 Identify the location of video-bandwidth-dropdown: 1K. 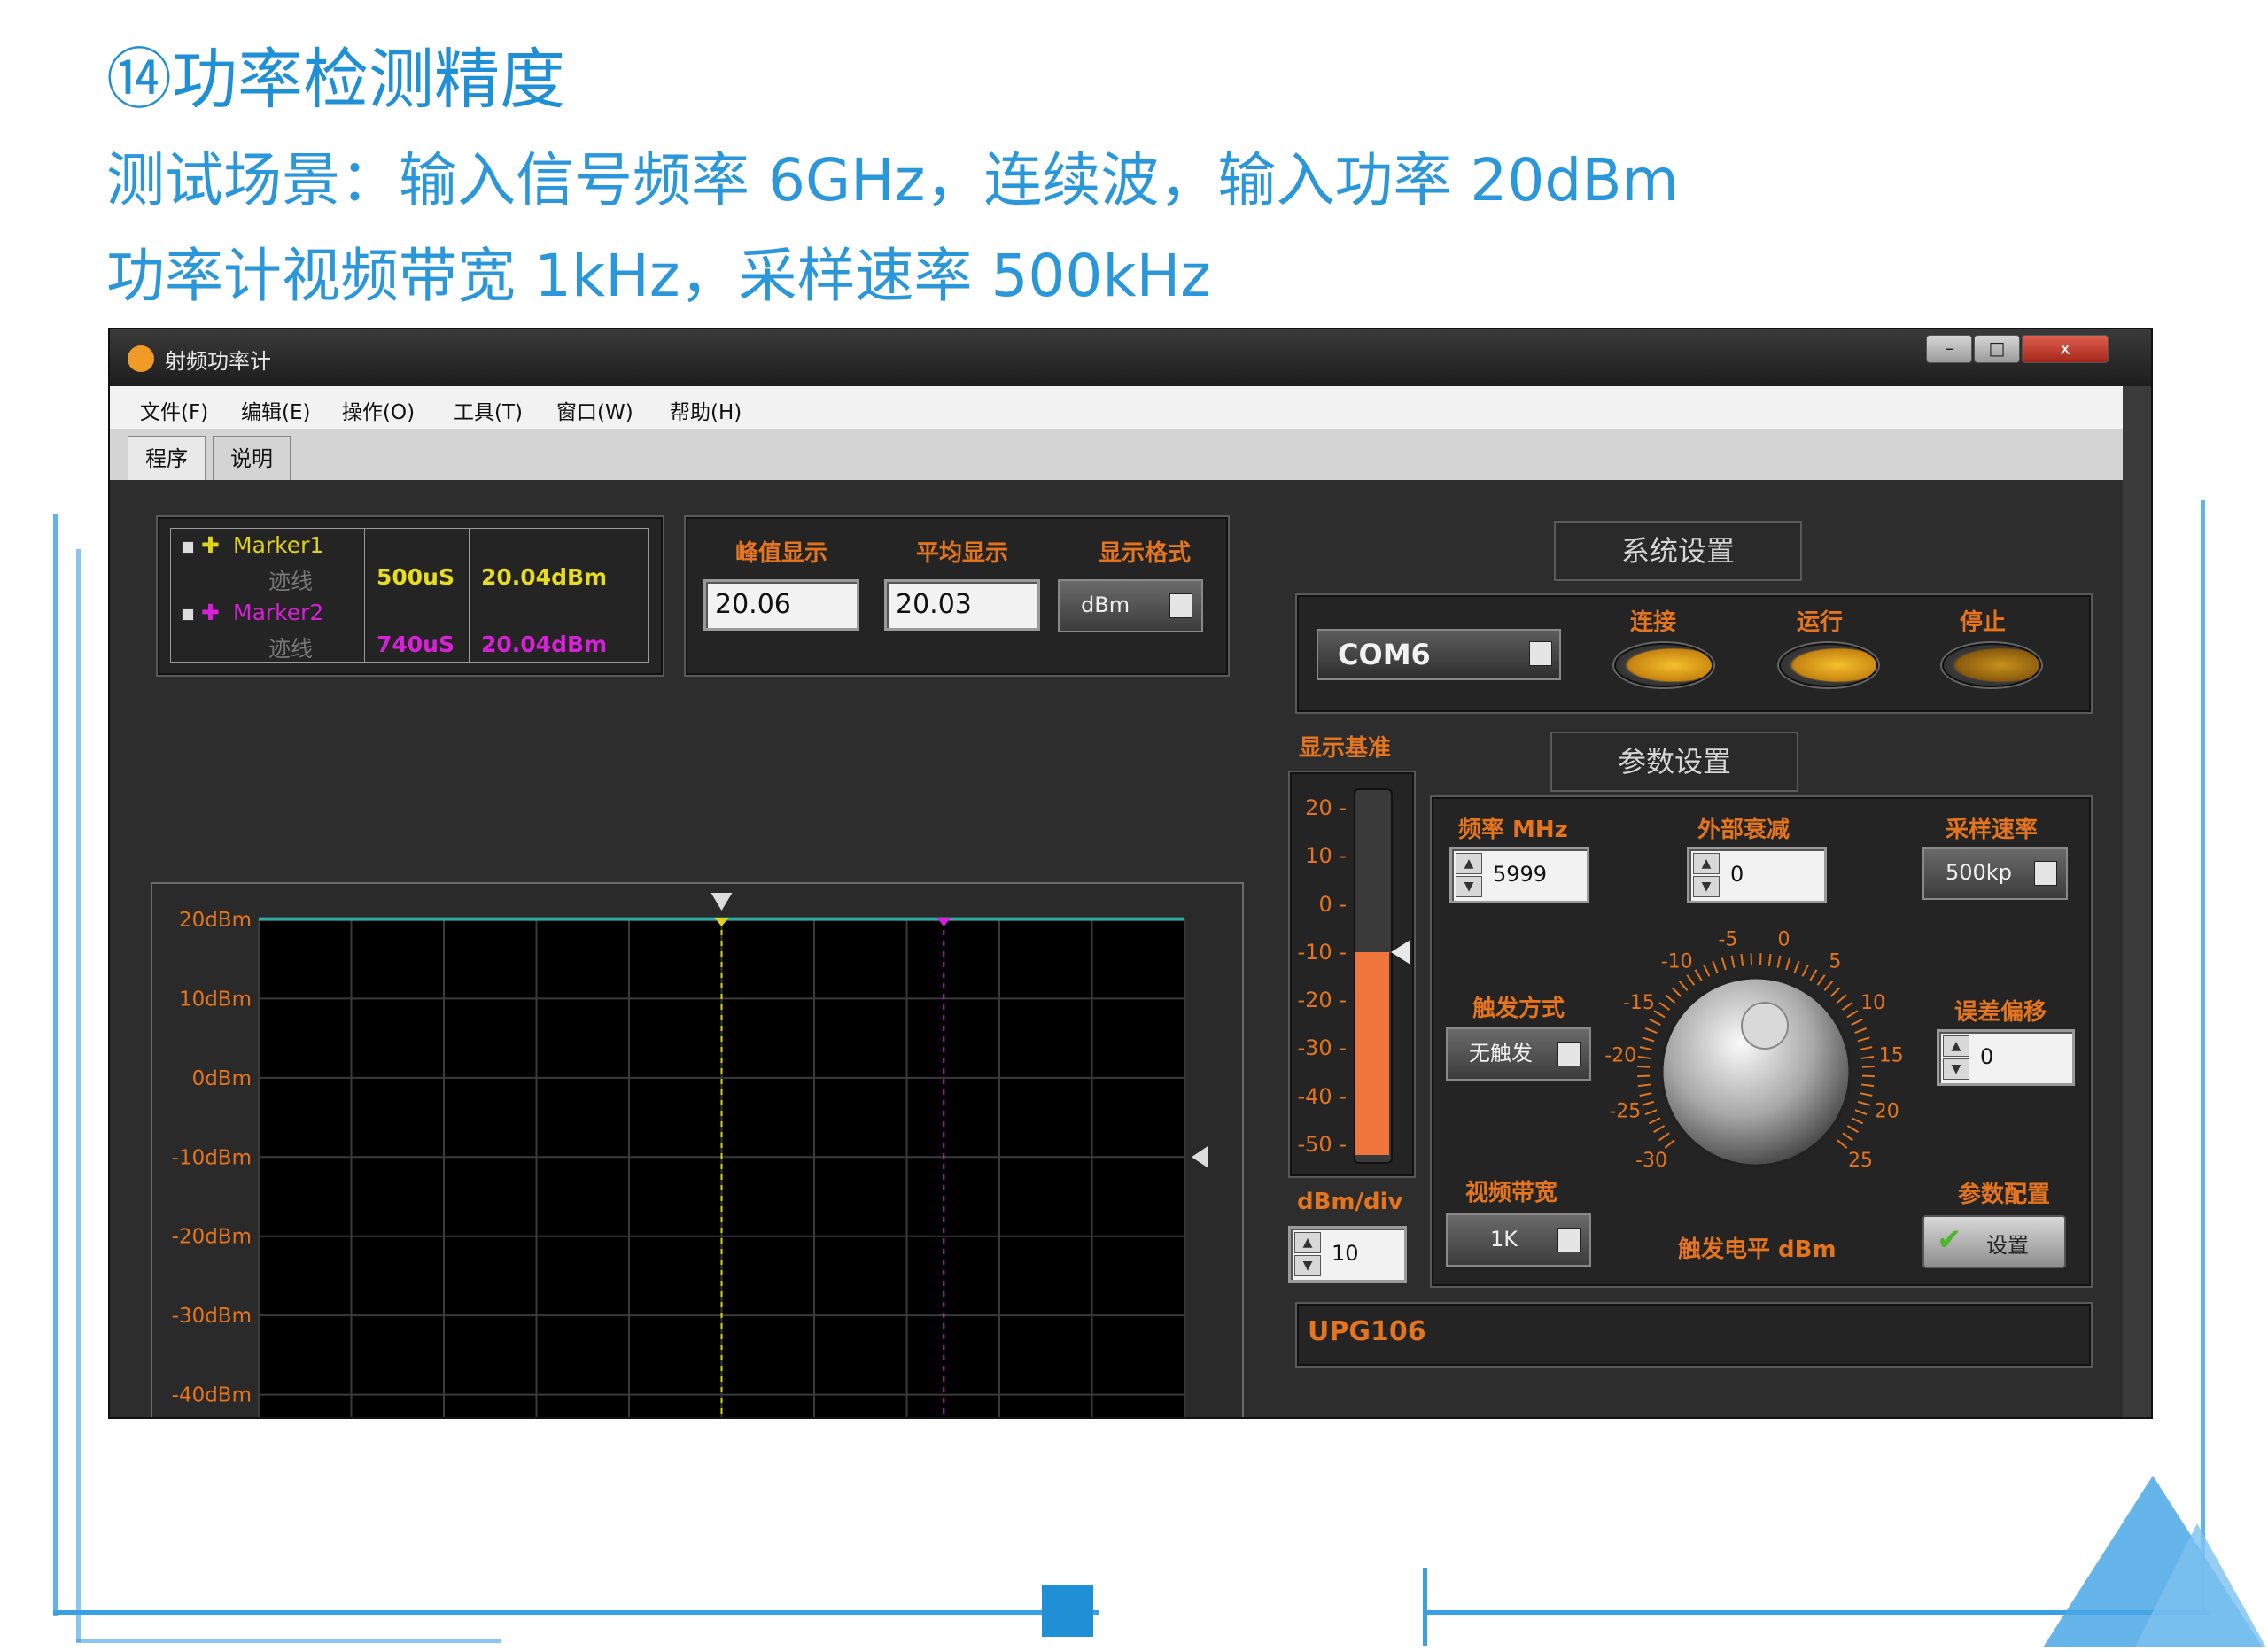
(1518, 1240).